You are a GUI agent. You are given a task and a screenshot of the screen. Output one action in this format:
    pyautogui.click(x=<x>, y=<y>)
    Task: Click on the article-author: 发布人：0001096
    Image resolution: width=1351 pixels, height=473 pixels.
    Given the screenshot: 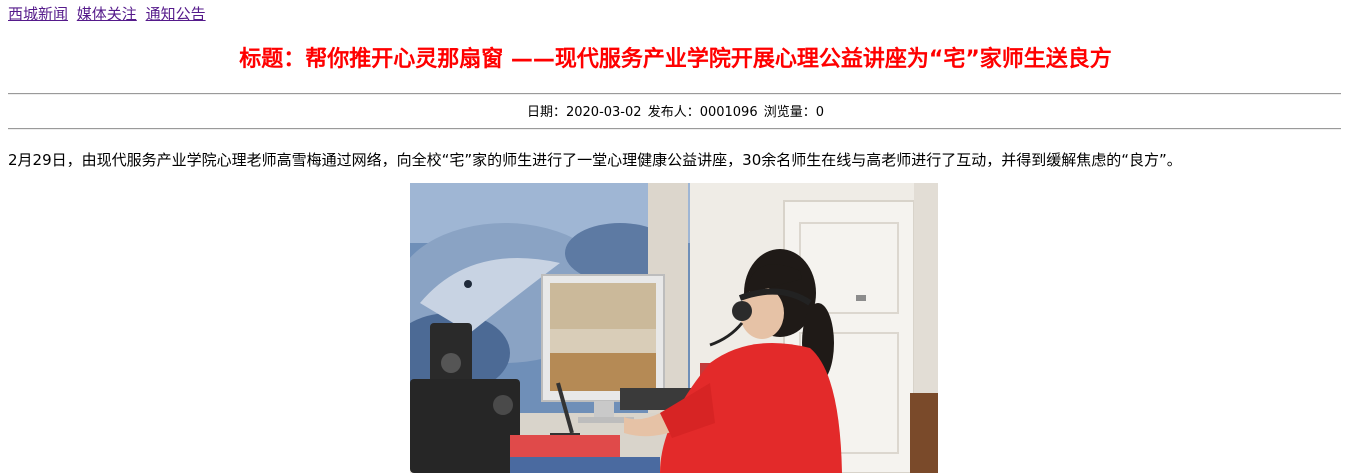 What is the action you would take?
    pyautogui.click(x=702, y=112)
    